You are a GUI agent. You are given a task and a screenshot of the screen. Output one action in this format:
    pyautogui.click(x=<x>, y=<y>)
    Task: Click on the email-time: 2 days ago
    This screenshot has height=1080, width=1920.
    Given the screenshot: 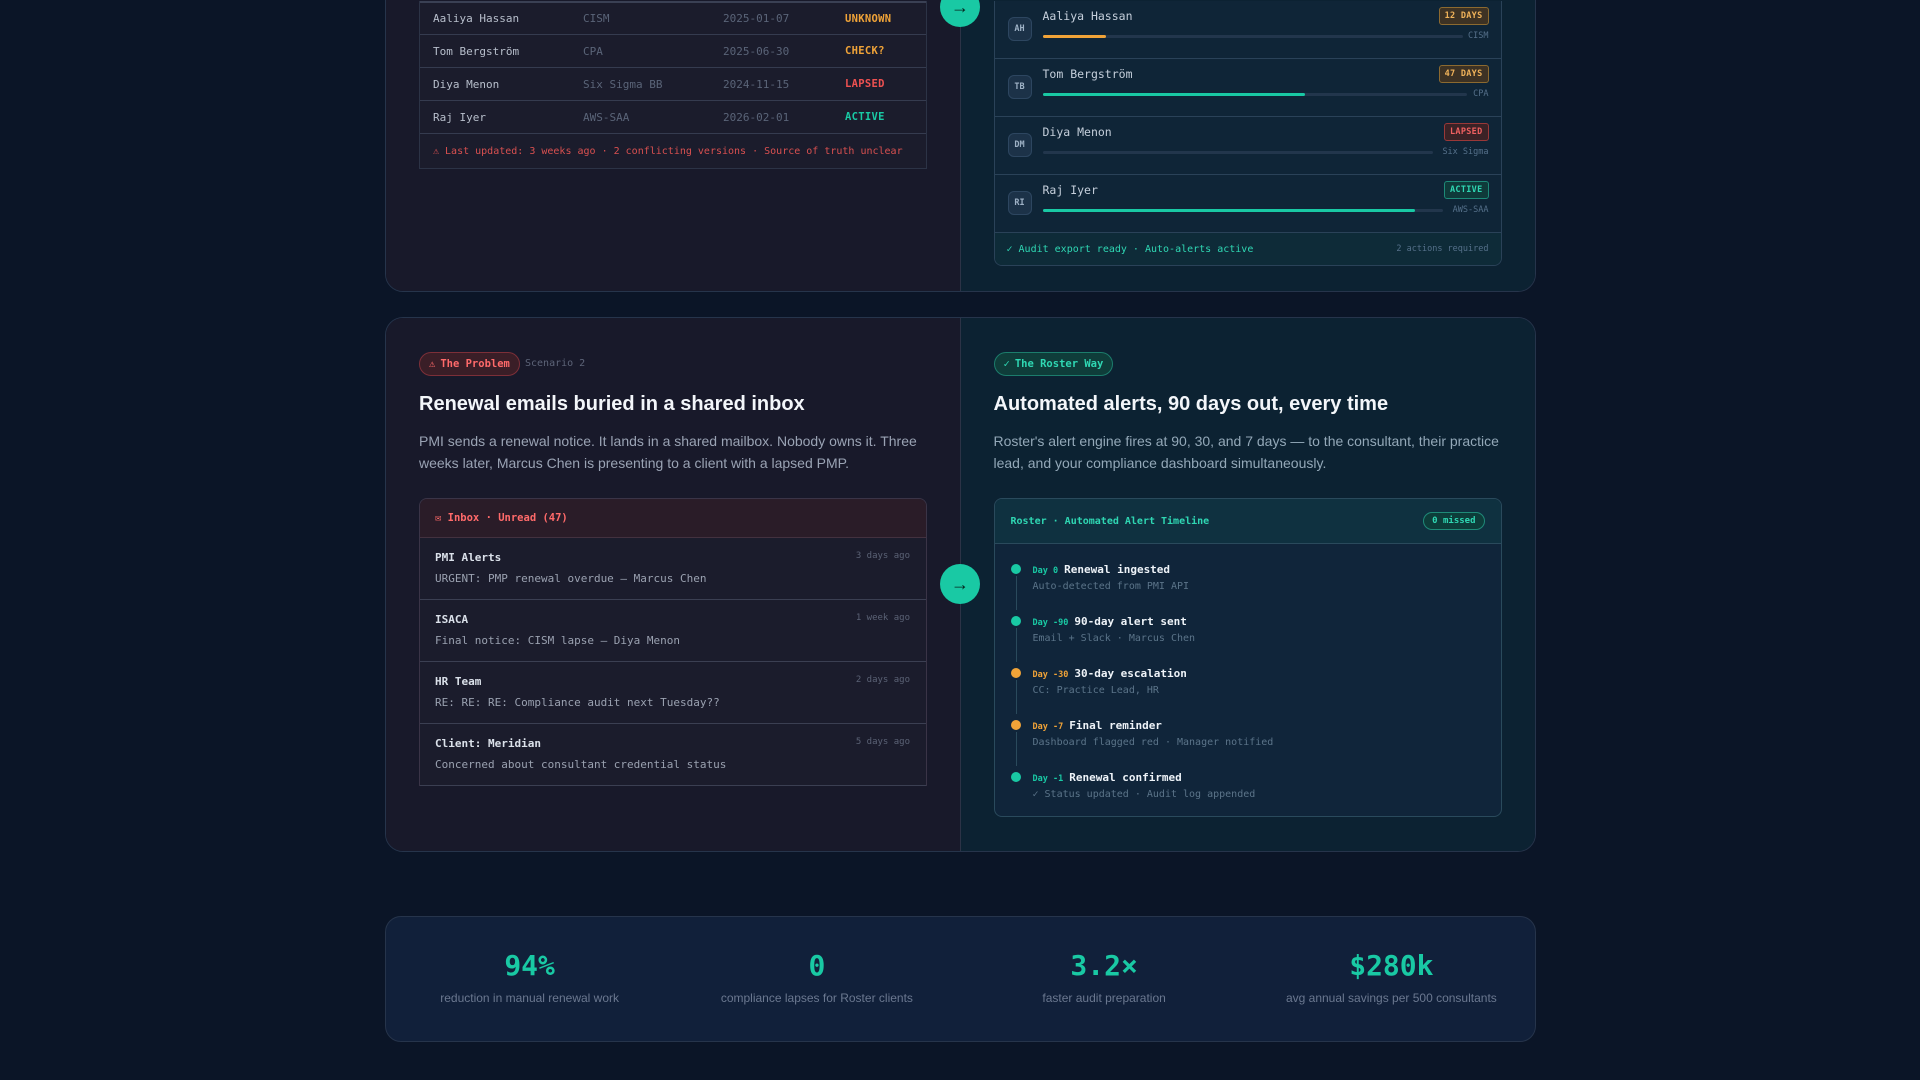 What is the action you would take?
    pyautogui.click(x=882, y=680)
    